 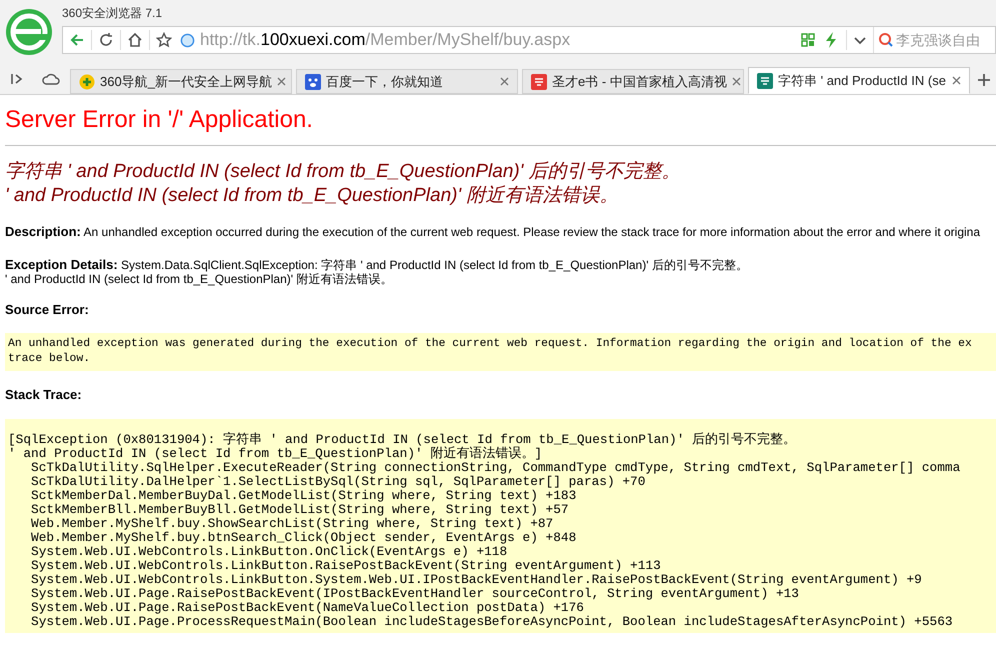 What do you see at coordinates (377, 265) in the screenshot?
I see `exception-details-text: Exception Details: System.Data.SqlClient.SqlException: 字符串 ' and ProductId IN (select Id from tb_E_QuestionPlan)' 后的引号不完整。` at bounding box center [377, 265].